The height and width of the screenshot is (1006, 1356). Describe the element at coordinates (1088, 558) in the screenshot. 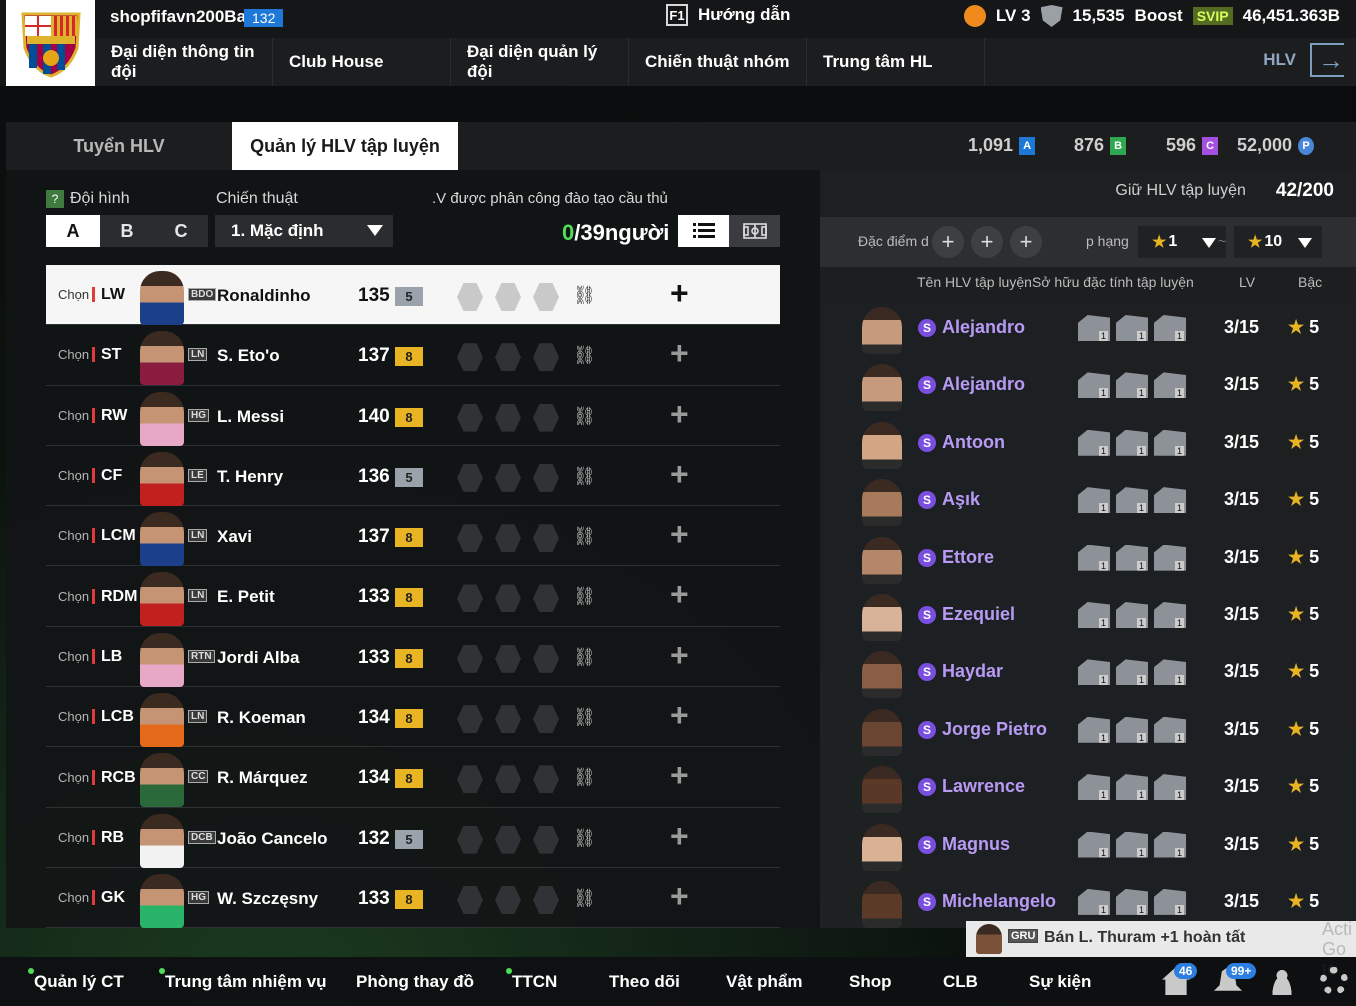

I see `coach-row: S Ettore 3/15 ★ 5` at that location.